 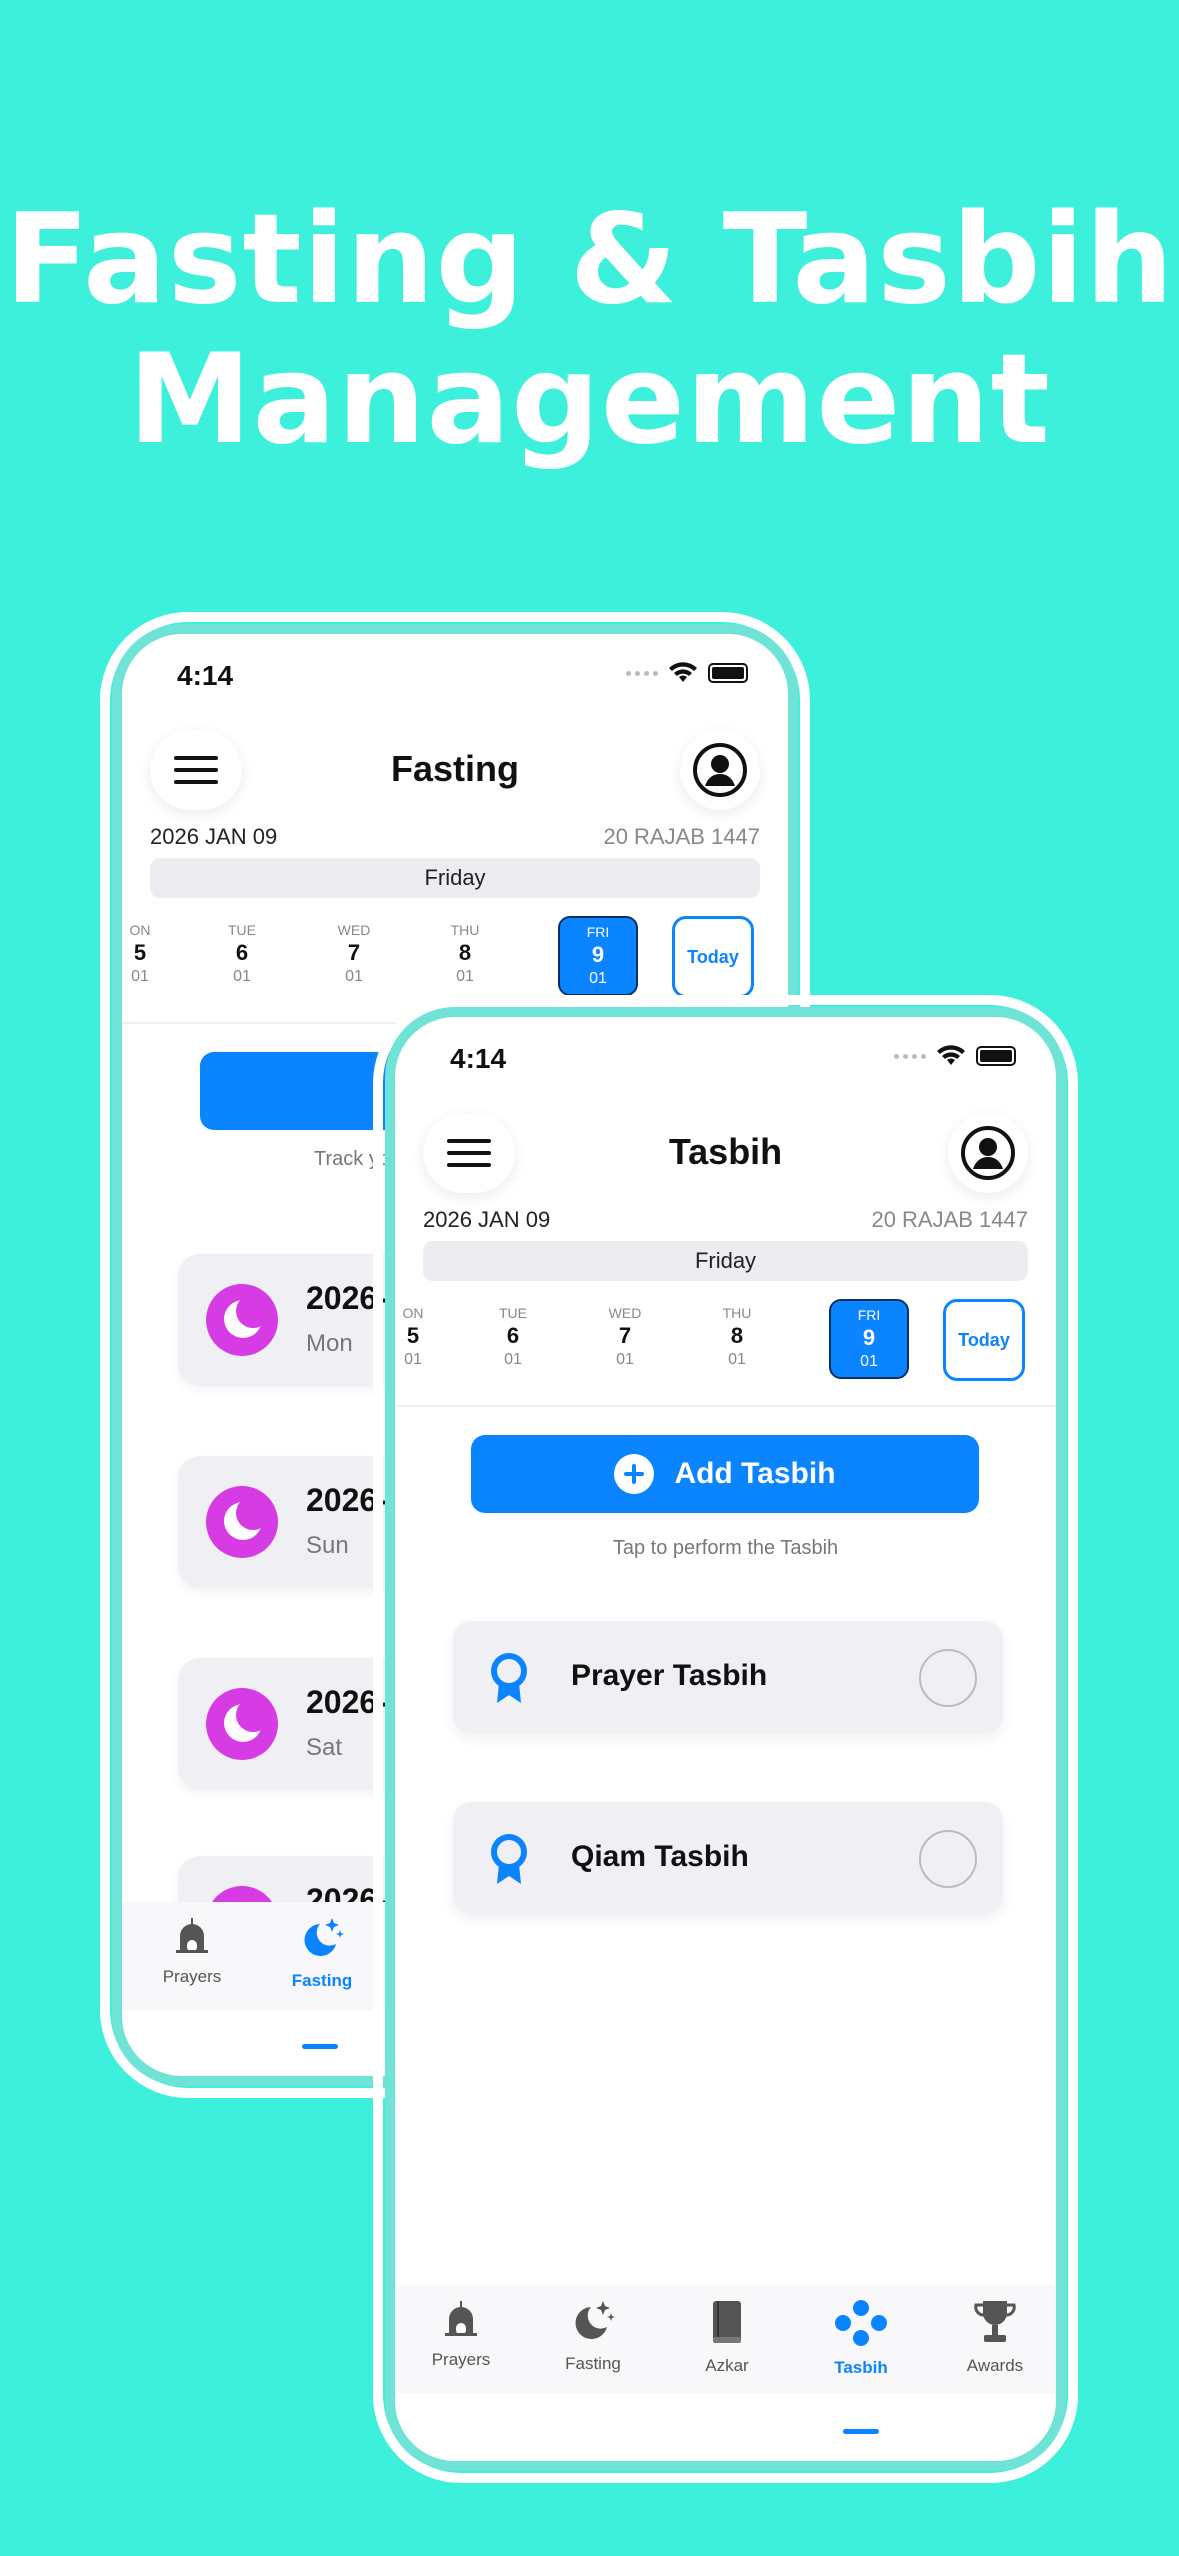 I want to click on tab-bar: Prayers Fasting Azkar Tasbih Awards, so click(x=725, y=2339).